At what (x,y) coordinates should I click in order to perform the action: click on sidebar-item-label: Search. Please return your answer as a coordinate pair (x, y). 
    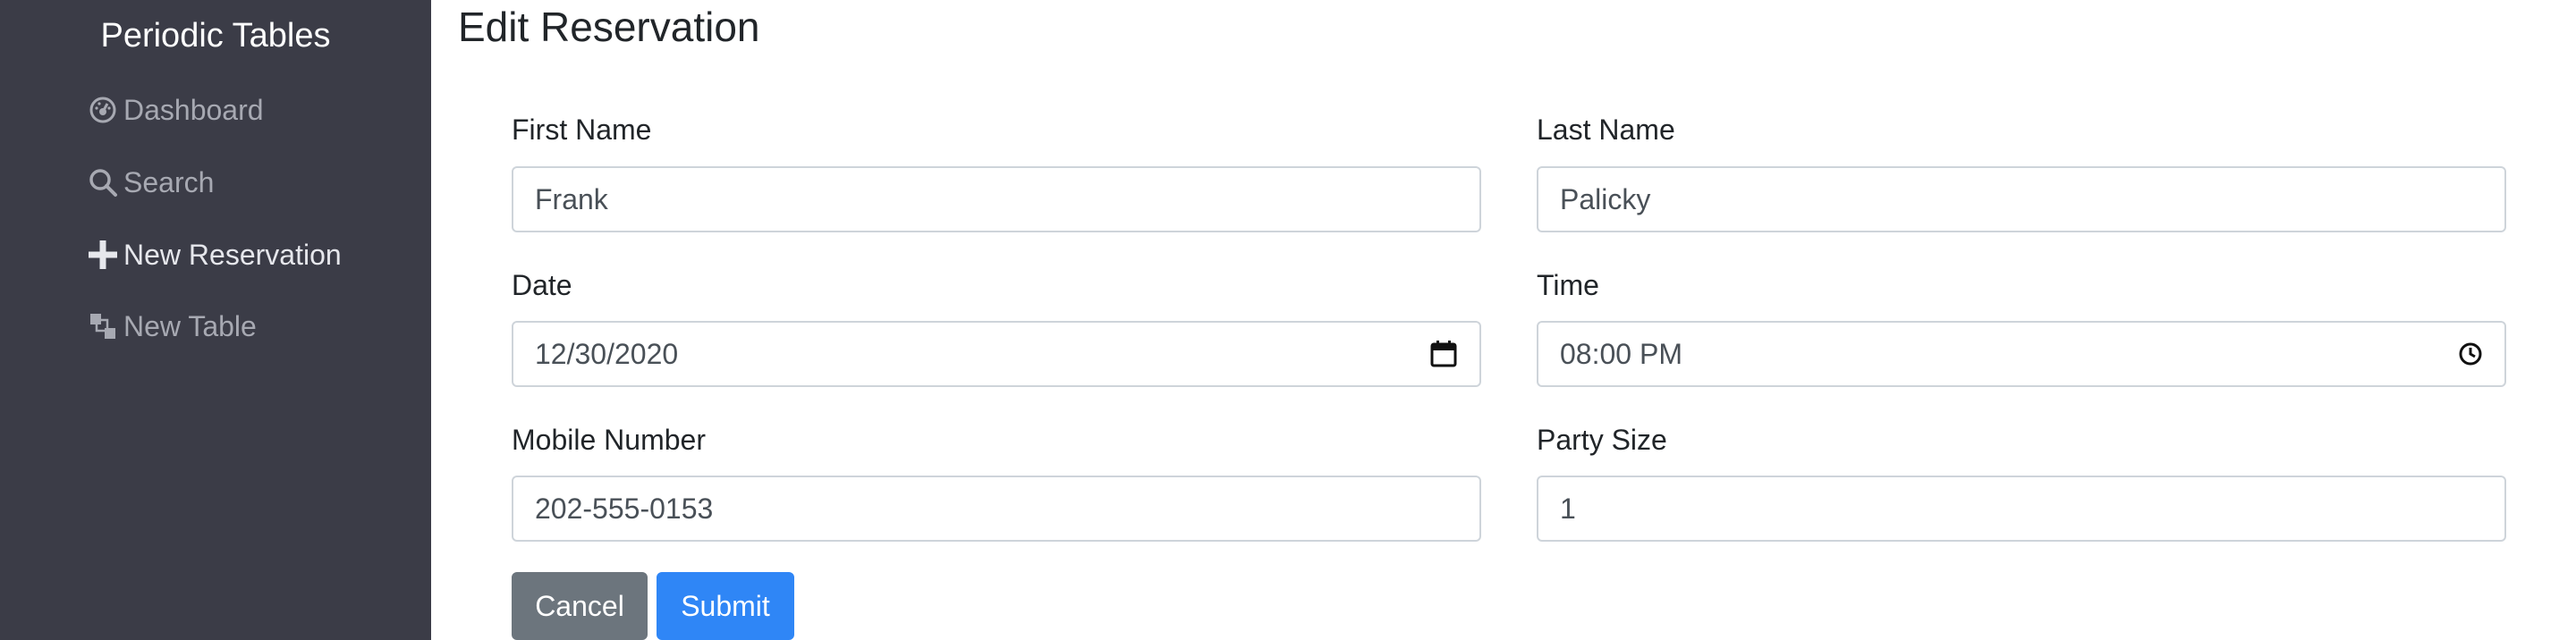
    Looking at the image, I should click on (169, 182).